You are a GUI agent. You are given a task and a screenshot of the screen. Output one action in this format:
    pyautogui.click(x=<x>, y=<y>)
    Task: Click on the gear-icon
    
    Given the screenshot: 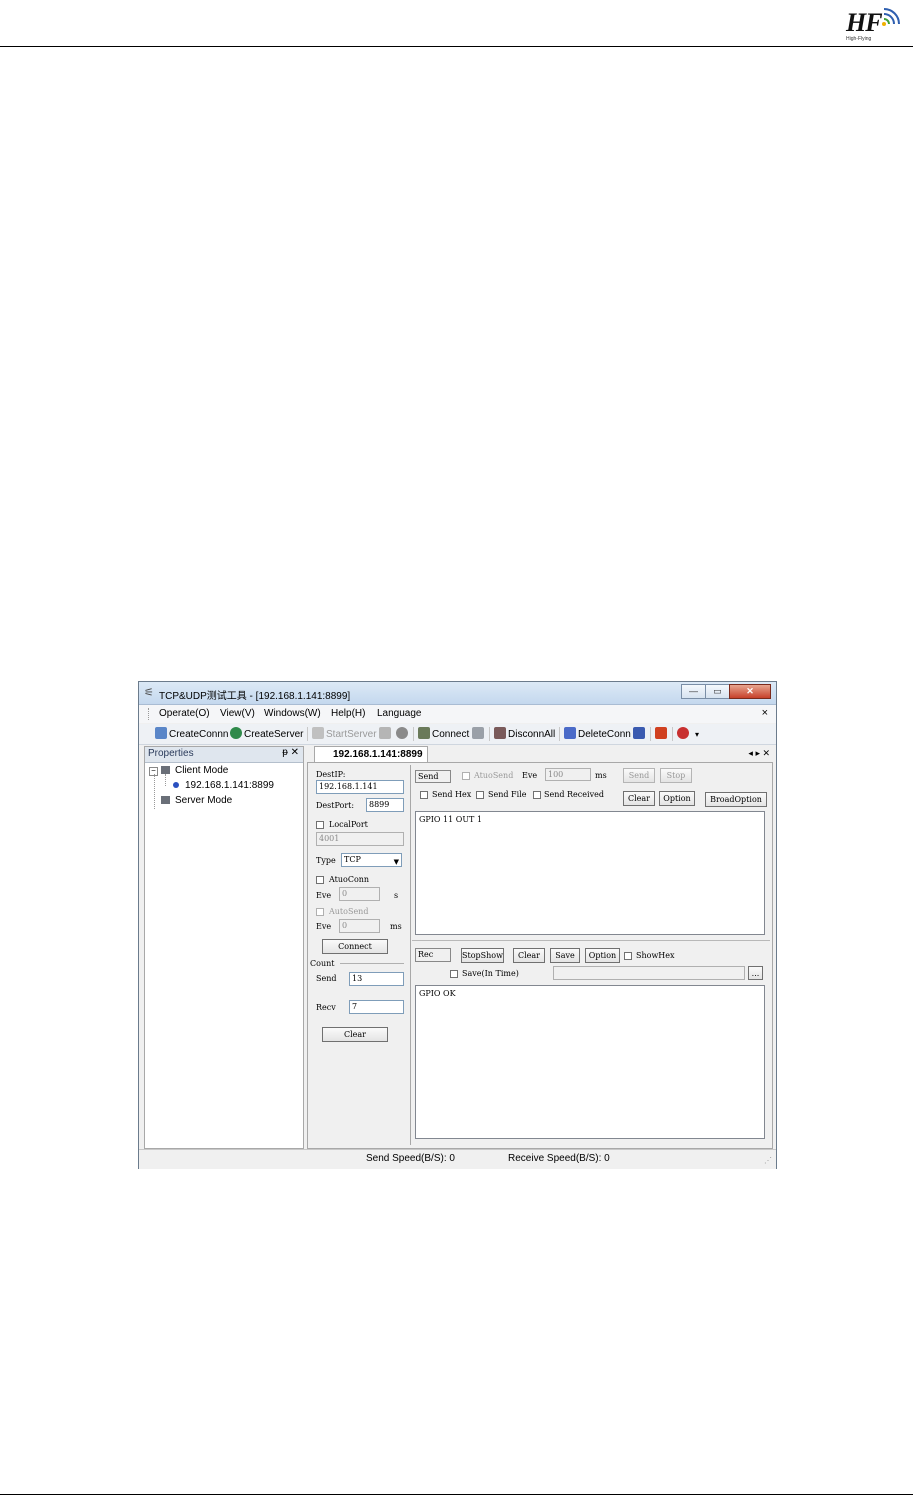 What is the action you would take?
    pyautogui.click(x=402, y=733)
    